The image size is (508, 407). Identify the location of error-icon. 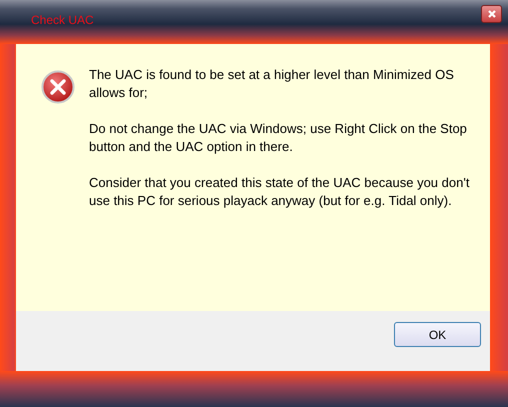
(58, 87).